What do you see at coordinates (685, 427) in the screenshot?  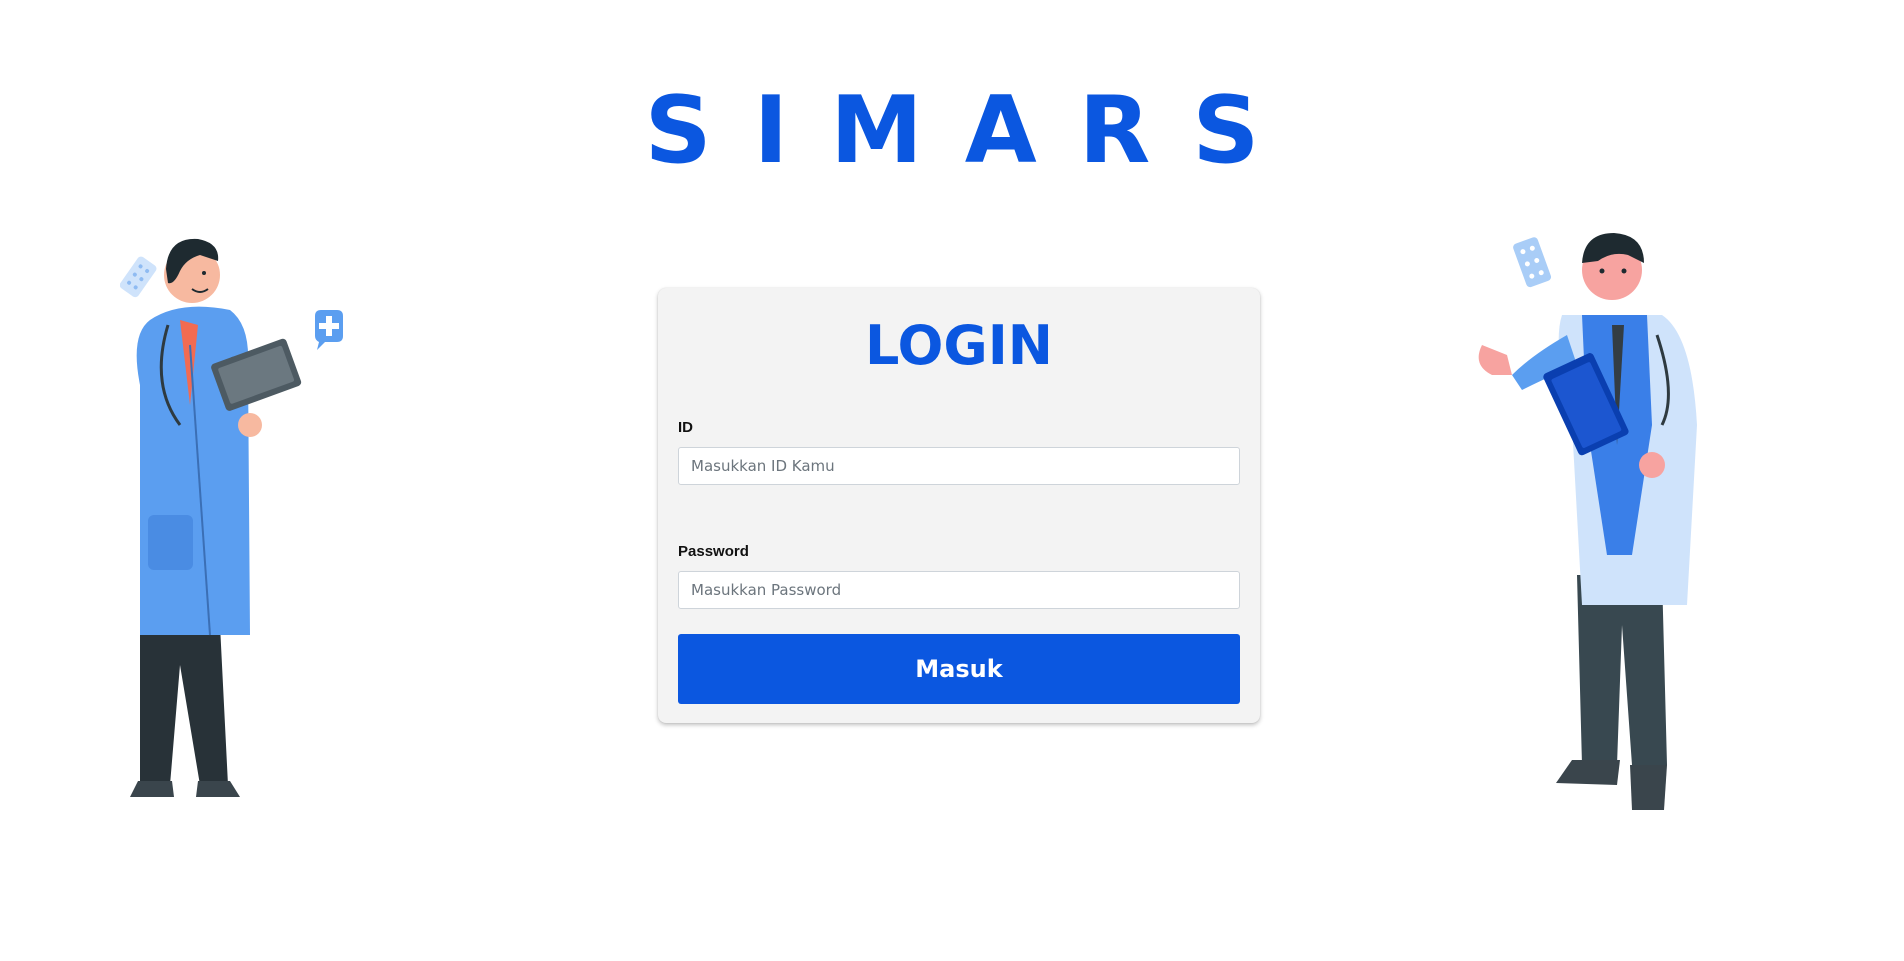 I see `id-label: ID` at bounding box center [685, 427].